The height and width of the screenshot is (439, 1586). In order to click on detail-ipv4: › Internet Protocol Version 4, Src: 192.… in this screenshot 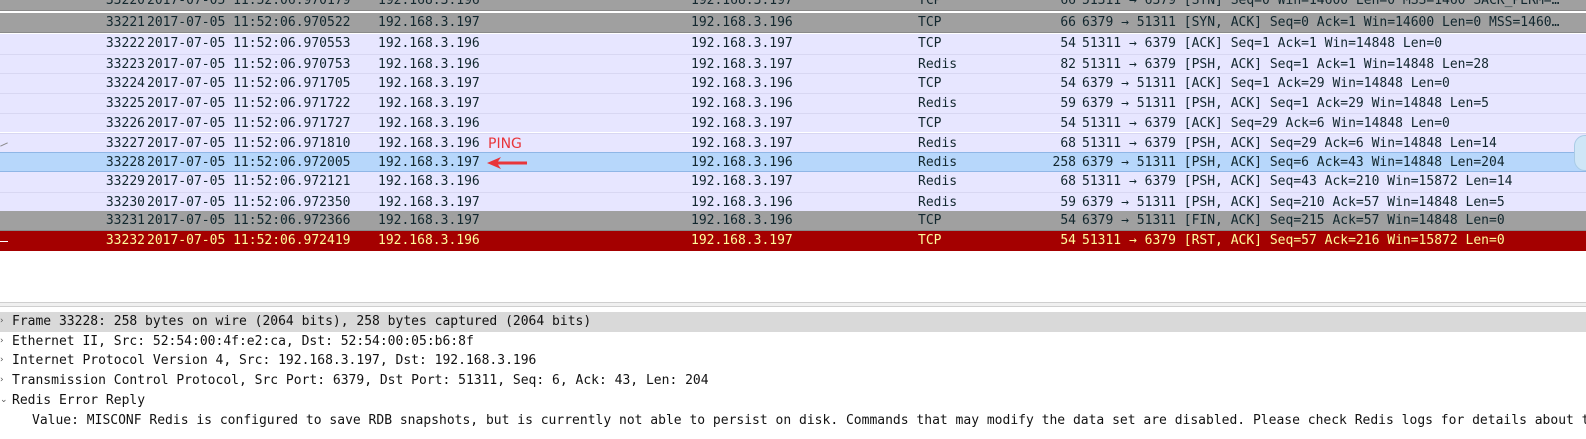, I will do `click(793, 361)`.